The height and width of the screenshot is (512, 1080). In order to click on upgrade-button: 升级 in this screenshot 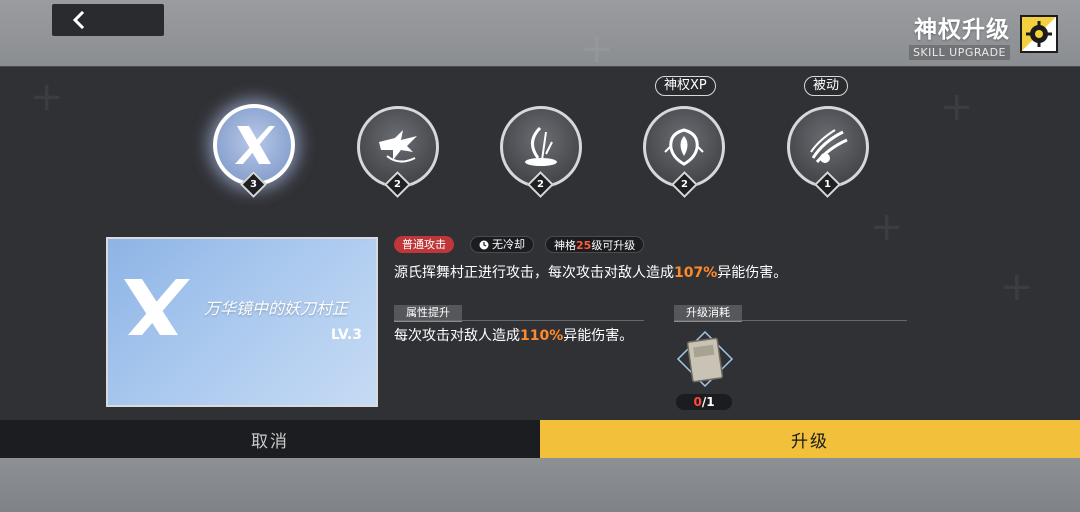, I will do `click(810, 439)`.